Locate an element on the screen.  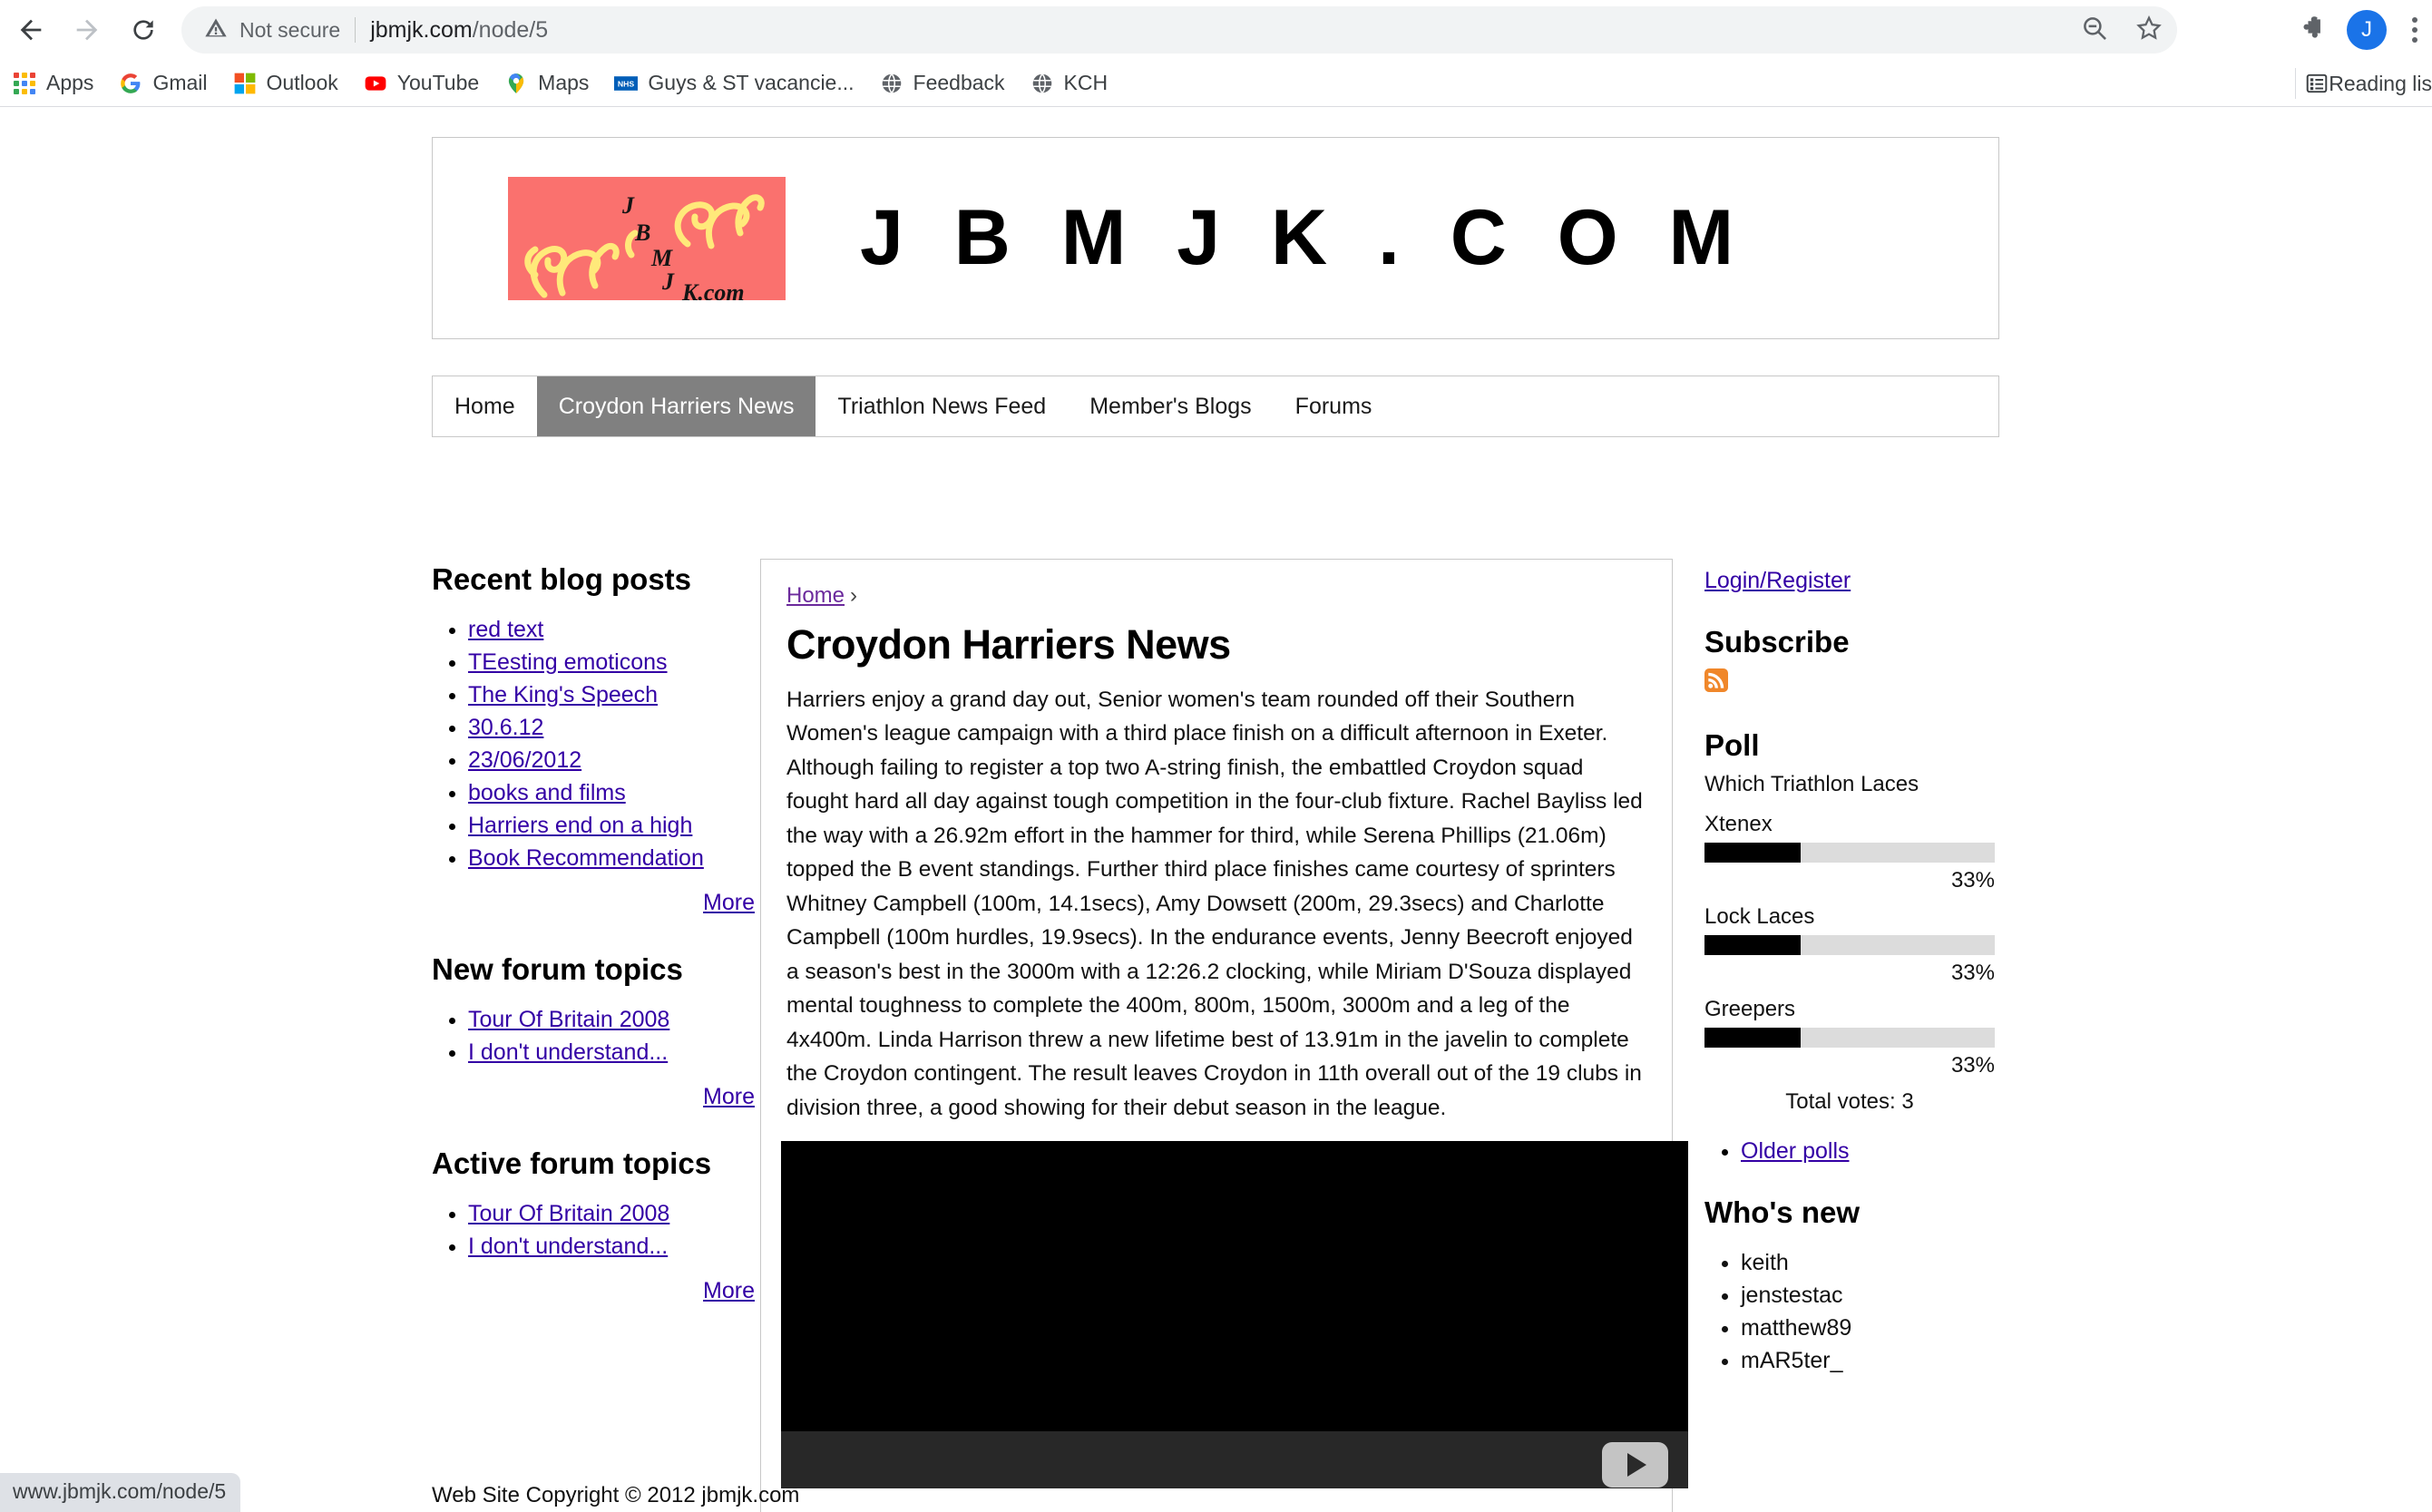
bookmark-maps: Maps is located at coordinates (546, 83).